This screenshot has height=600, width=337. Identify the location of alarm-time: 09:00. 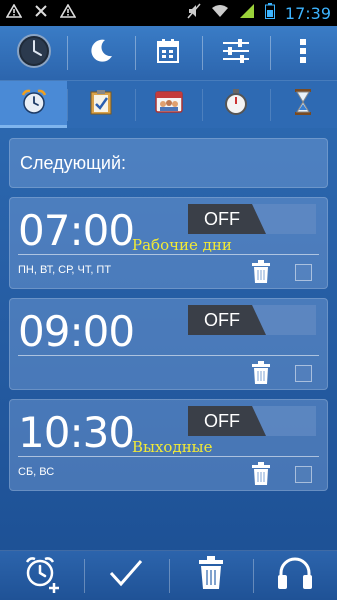
(76, 331).